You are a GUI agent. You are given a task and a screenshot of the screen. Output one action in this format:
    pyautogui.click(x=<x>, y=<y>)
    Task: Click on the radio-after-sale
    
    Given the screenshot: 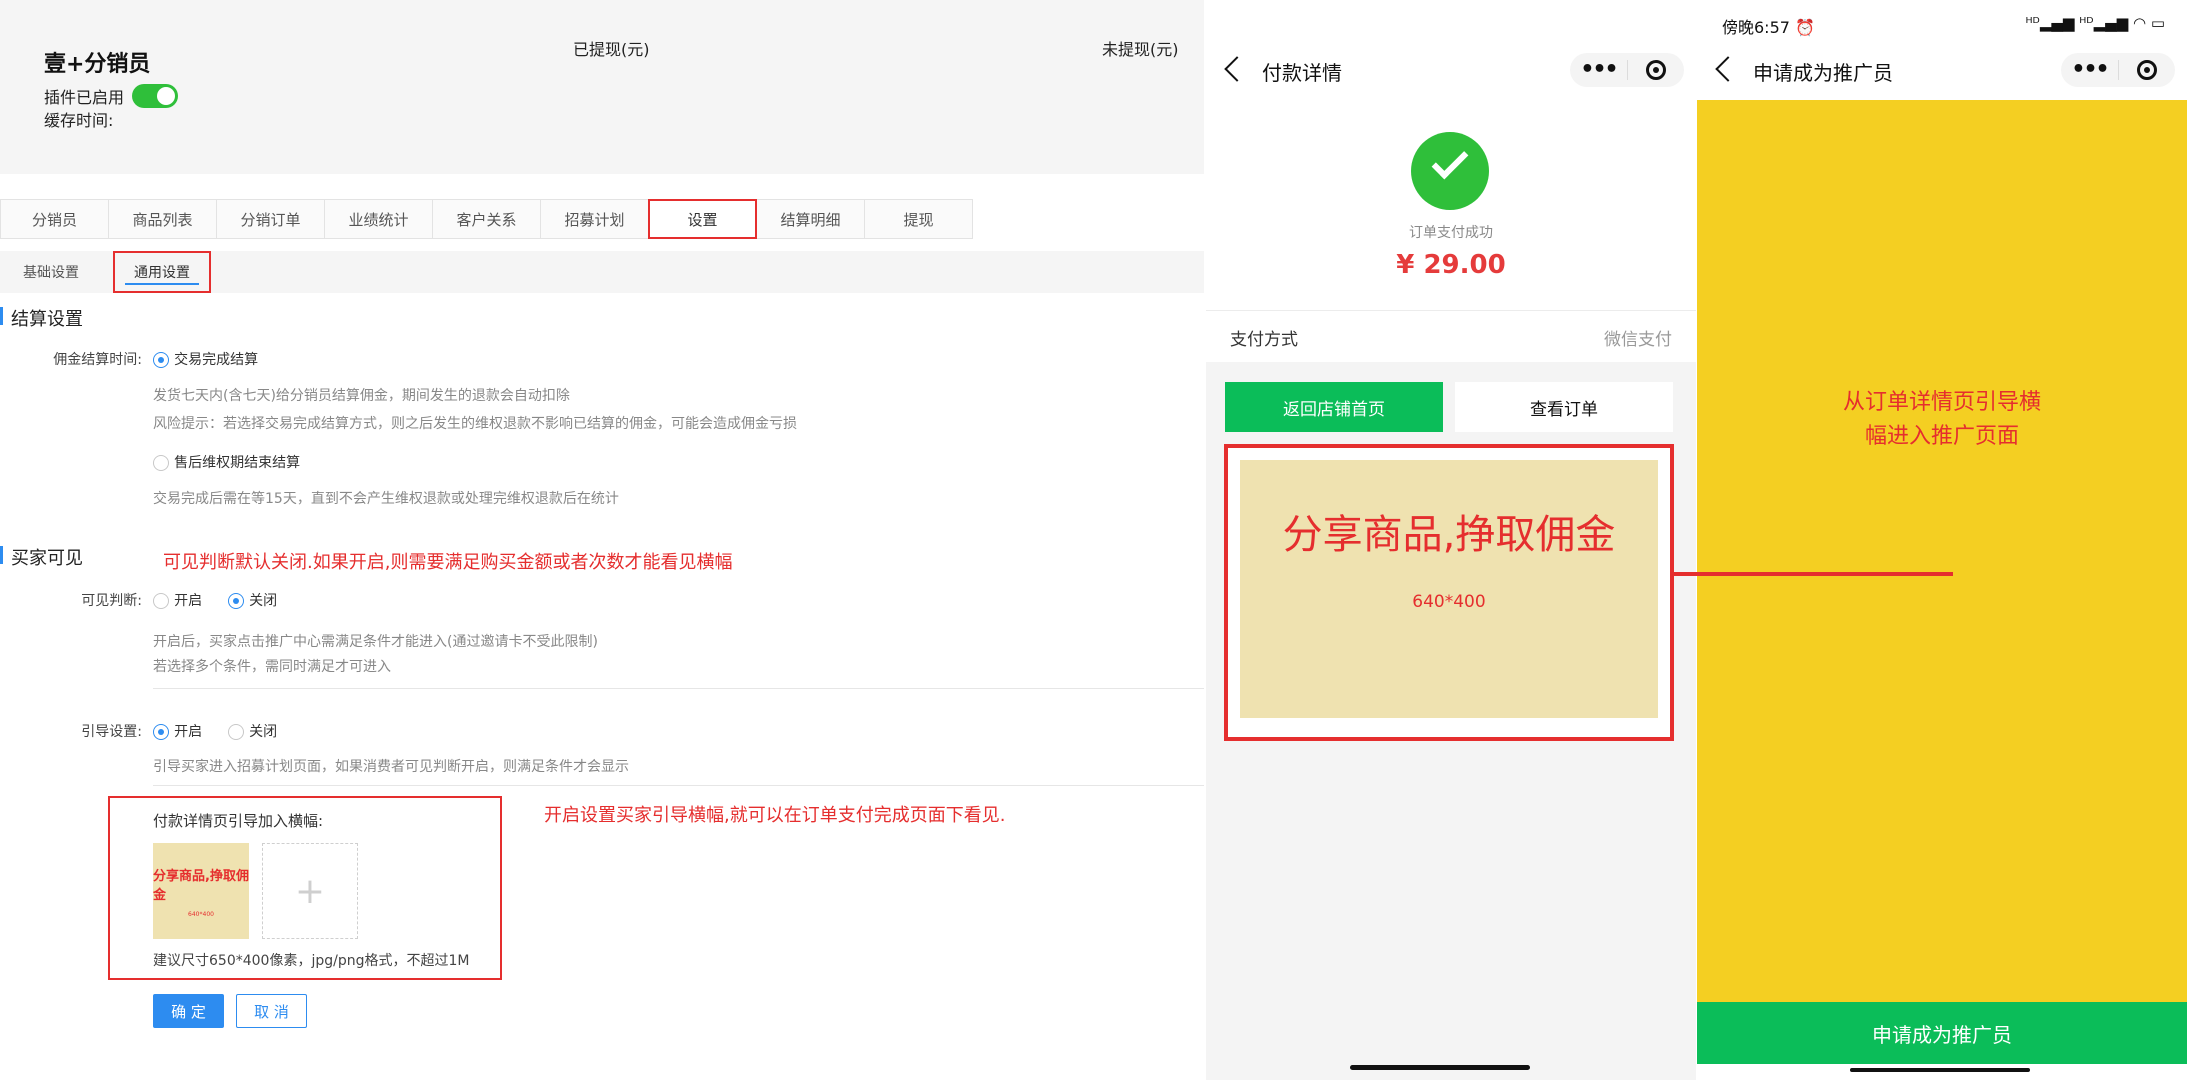 What is the action you would take?
    pyautogui.click(x=161, y=462)
    